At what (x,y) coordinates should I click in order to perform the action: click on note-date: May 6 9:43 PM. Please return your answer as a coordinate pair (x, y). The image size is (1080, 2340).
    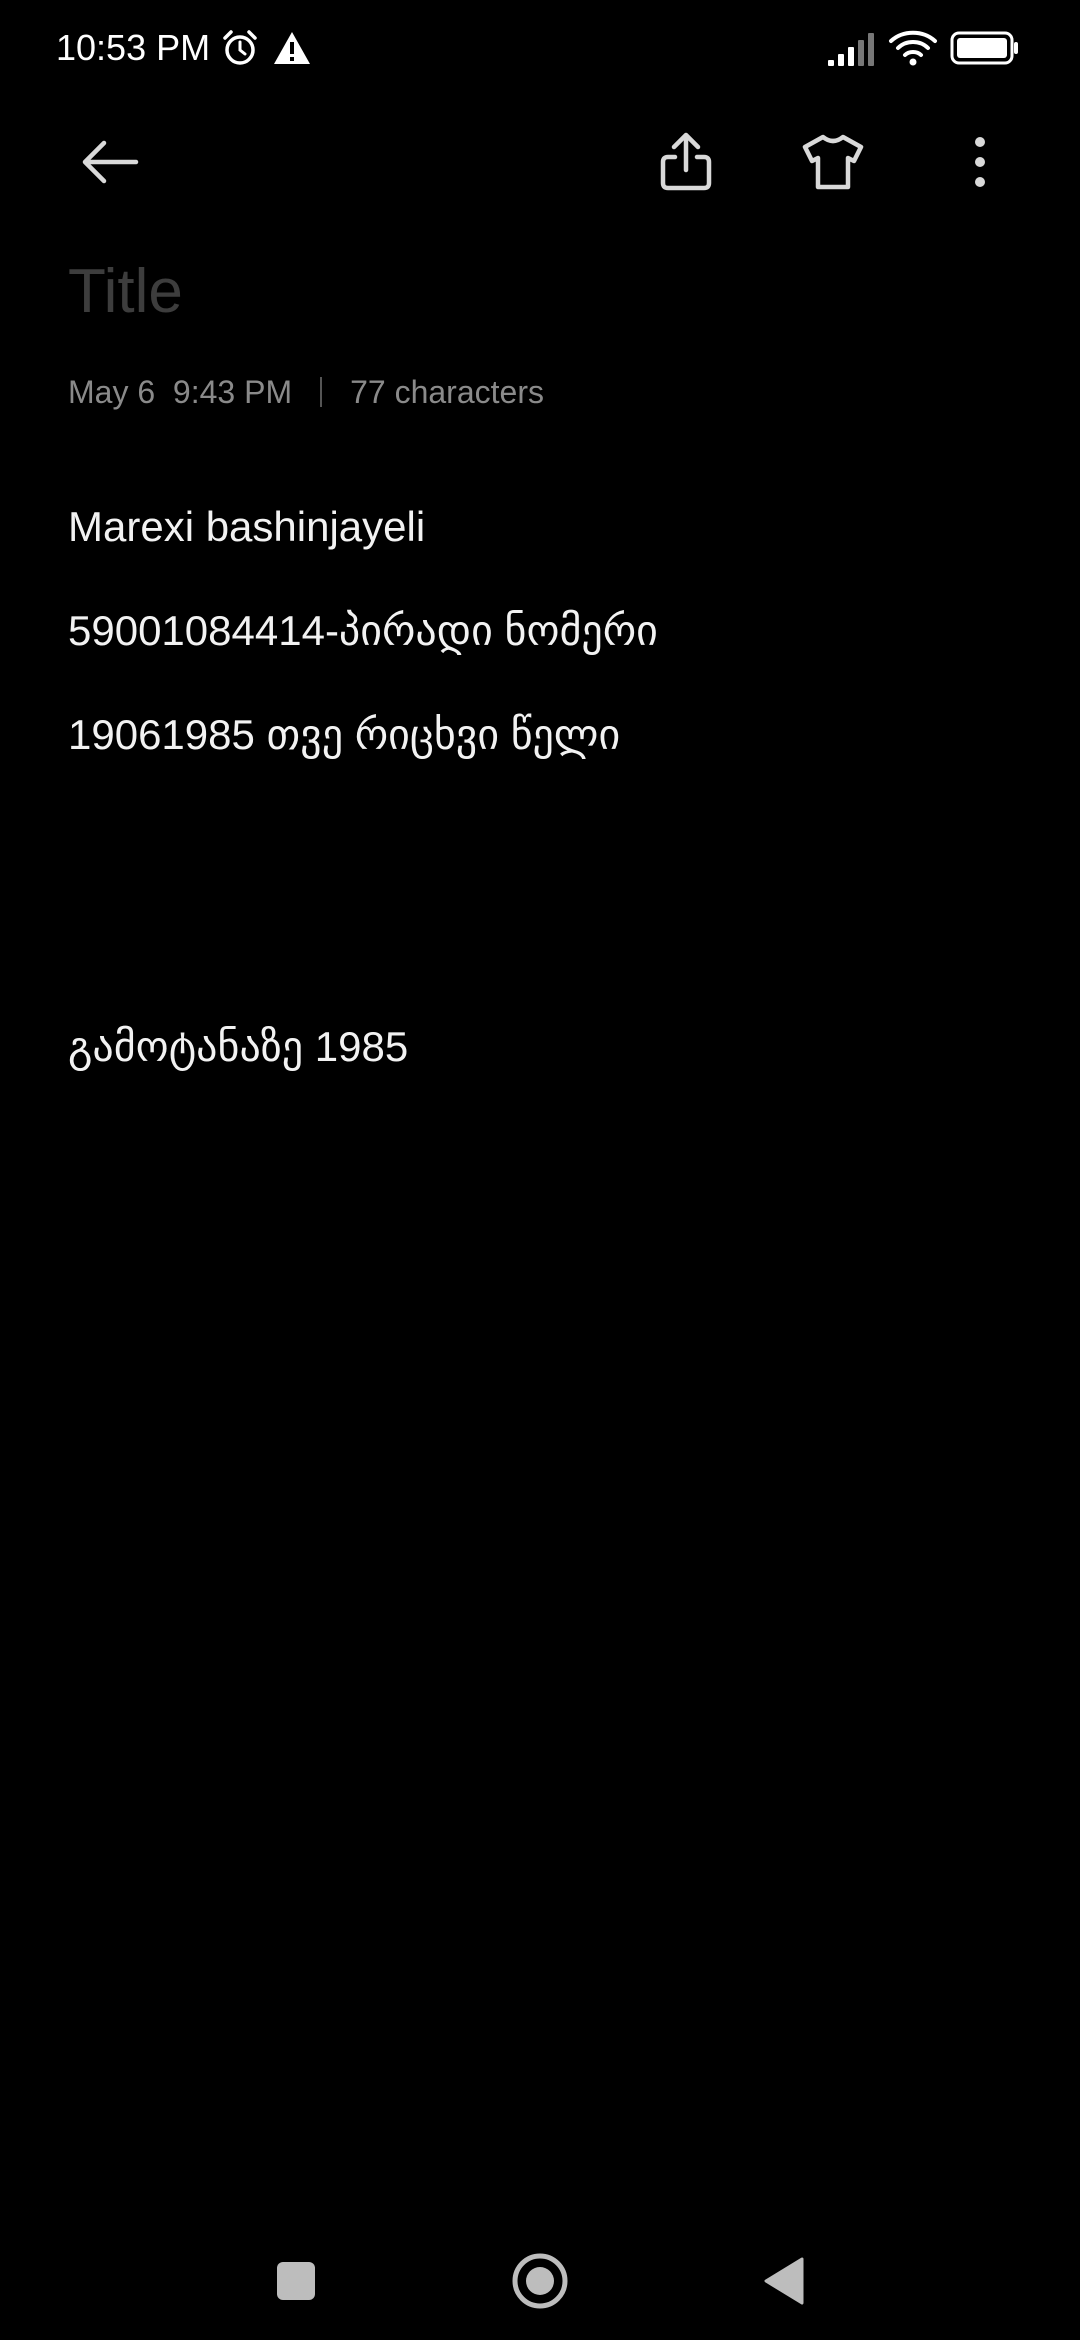
    Looking at the image, I should click on (180, 392).